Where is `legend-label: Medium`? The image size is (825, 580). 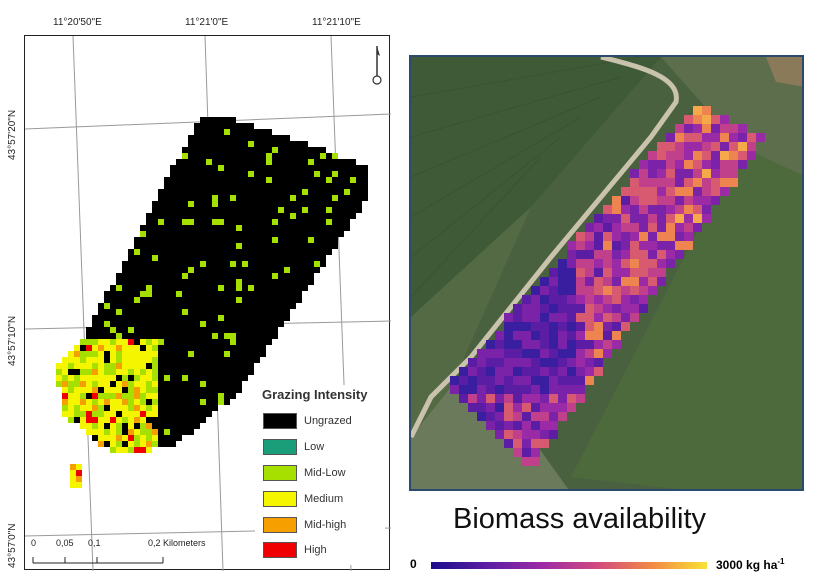 legend-label: Medium is located at coordinates (324, 499).